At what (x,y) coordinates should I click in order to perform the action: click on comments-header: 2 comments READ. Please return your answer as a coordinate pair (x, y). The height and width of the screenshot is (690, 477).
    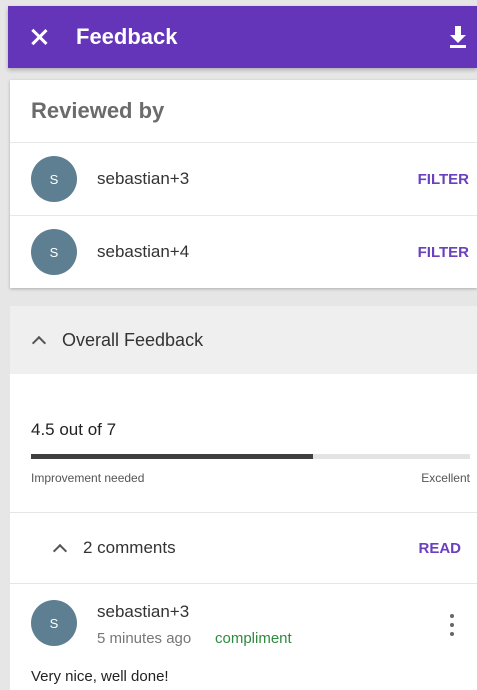
    Looking at the image, I should click on (243, 548).